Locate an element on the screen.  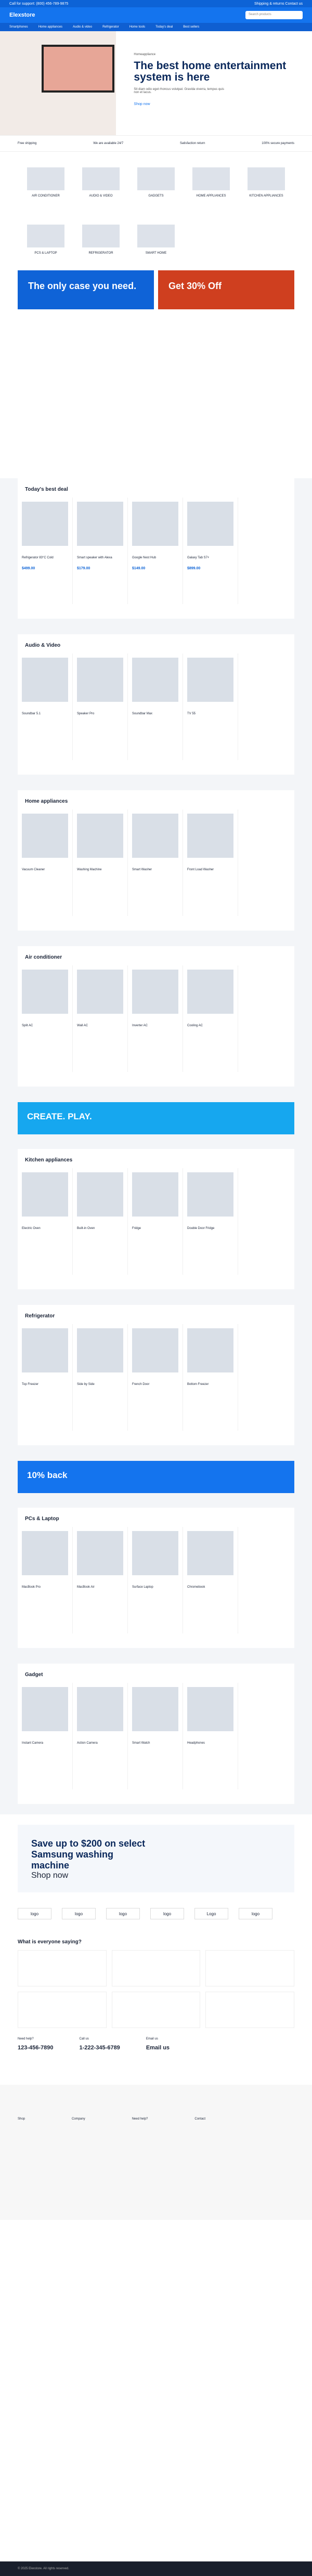
promo-link: Shop now is located at coordinates (156, 1875).